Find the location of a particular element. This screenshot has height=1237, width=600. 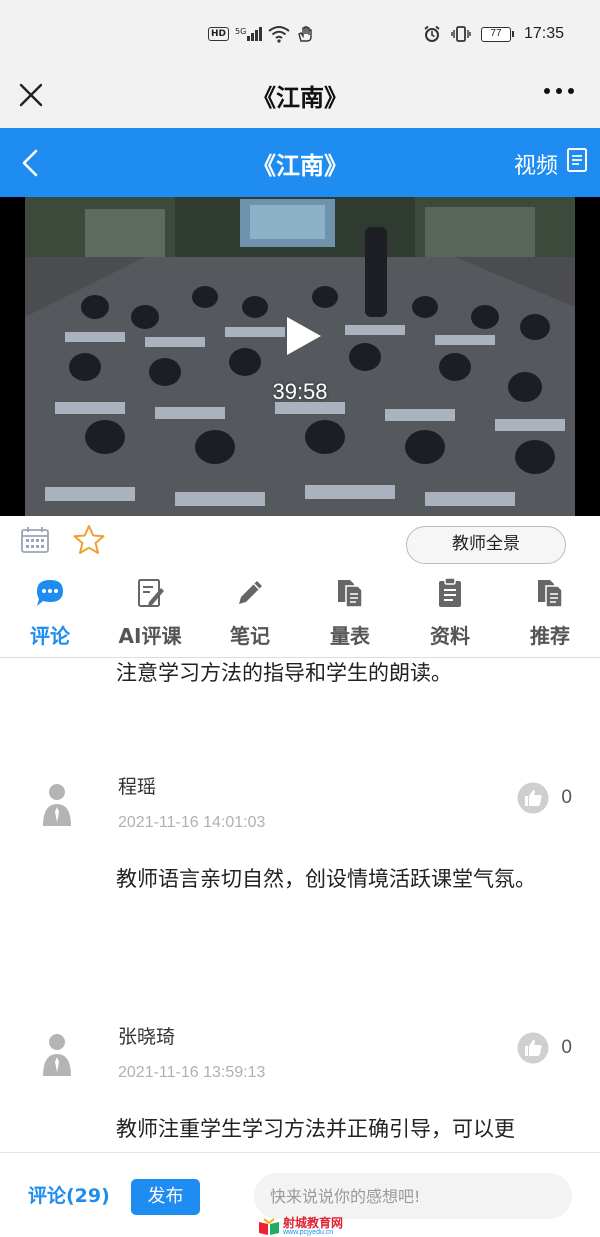

battery-icon: 77 is located at coordinates (497, 34).